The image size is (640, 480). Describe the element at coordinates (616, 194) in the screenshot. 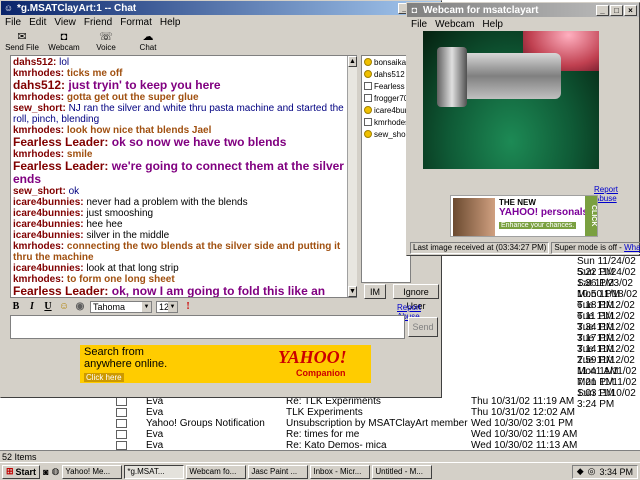

I see `webcam-report-abuse-link: Report Abuse` at that location.